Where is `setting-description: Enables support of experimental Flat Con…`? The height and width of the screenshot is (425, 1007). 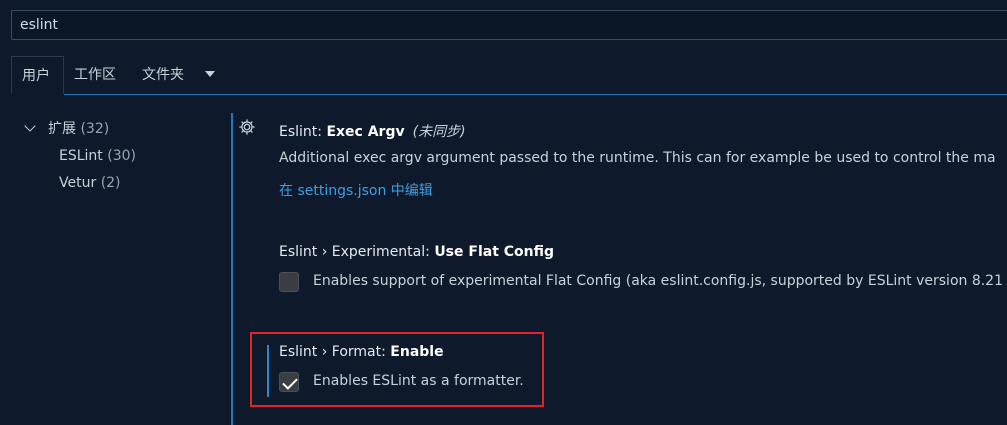 setting-description: Enables support of experimental Flat Con… is located at coordinates (658, 281).